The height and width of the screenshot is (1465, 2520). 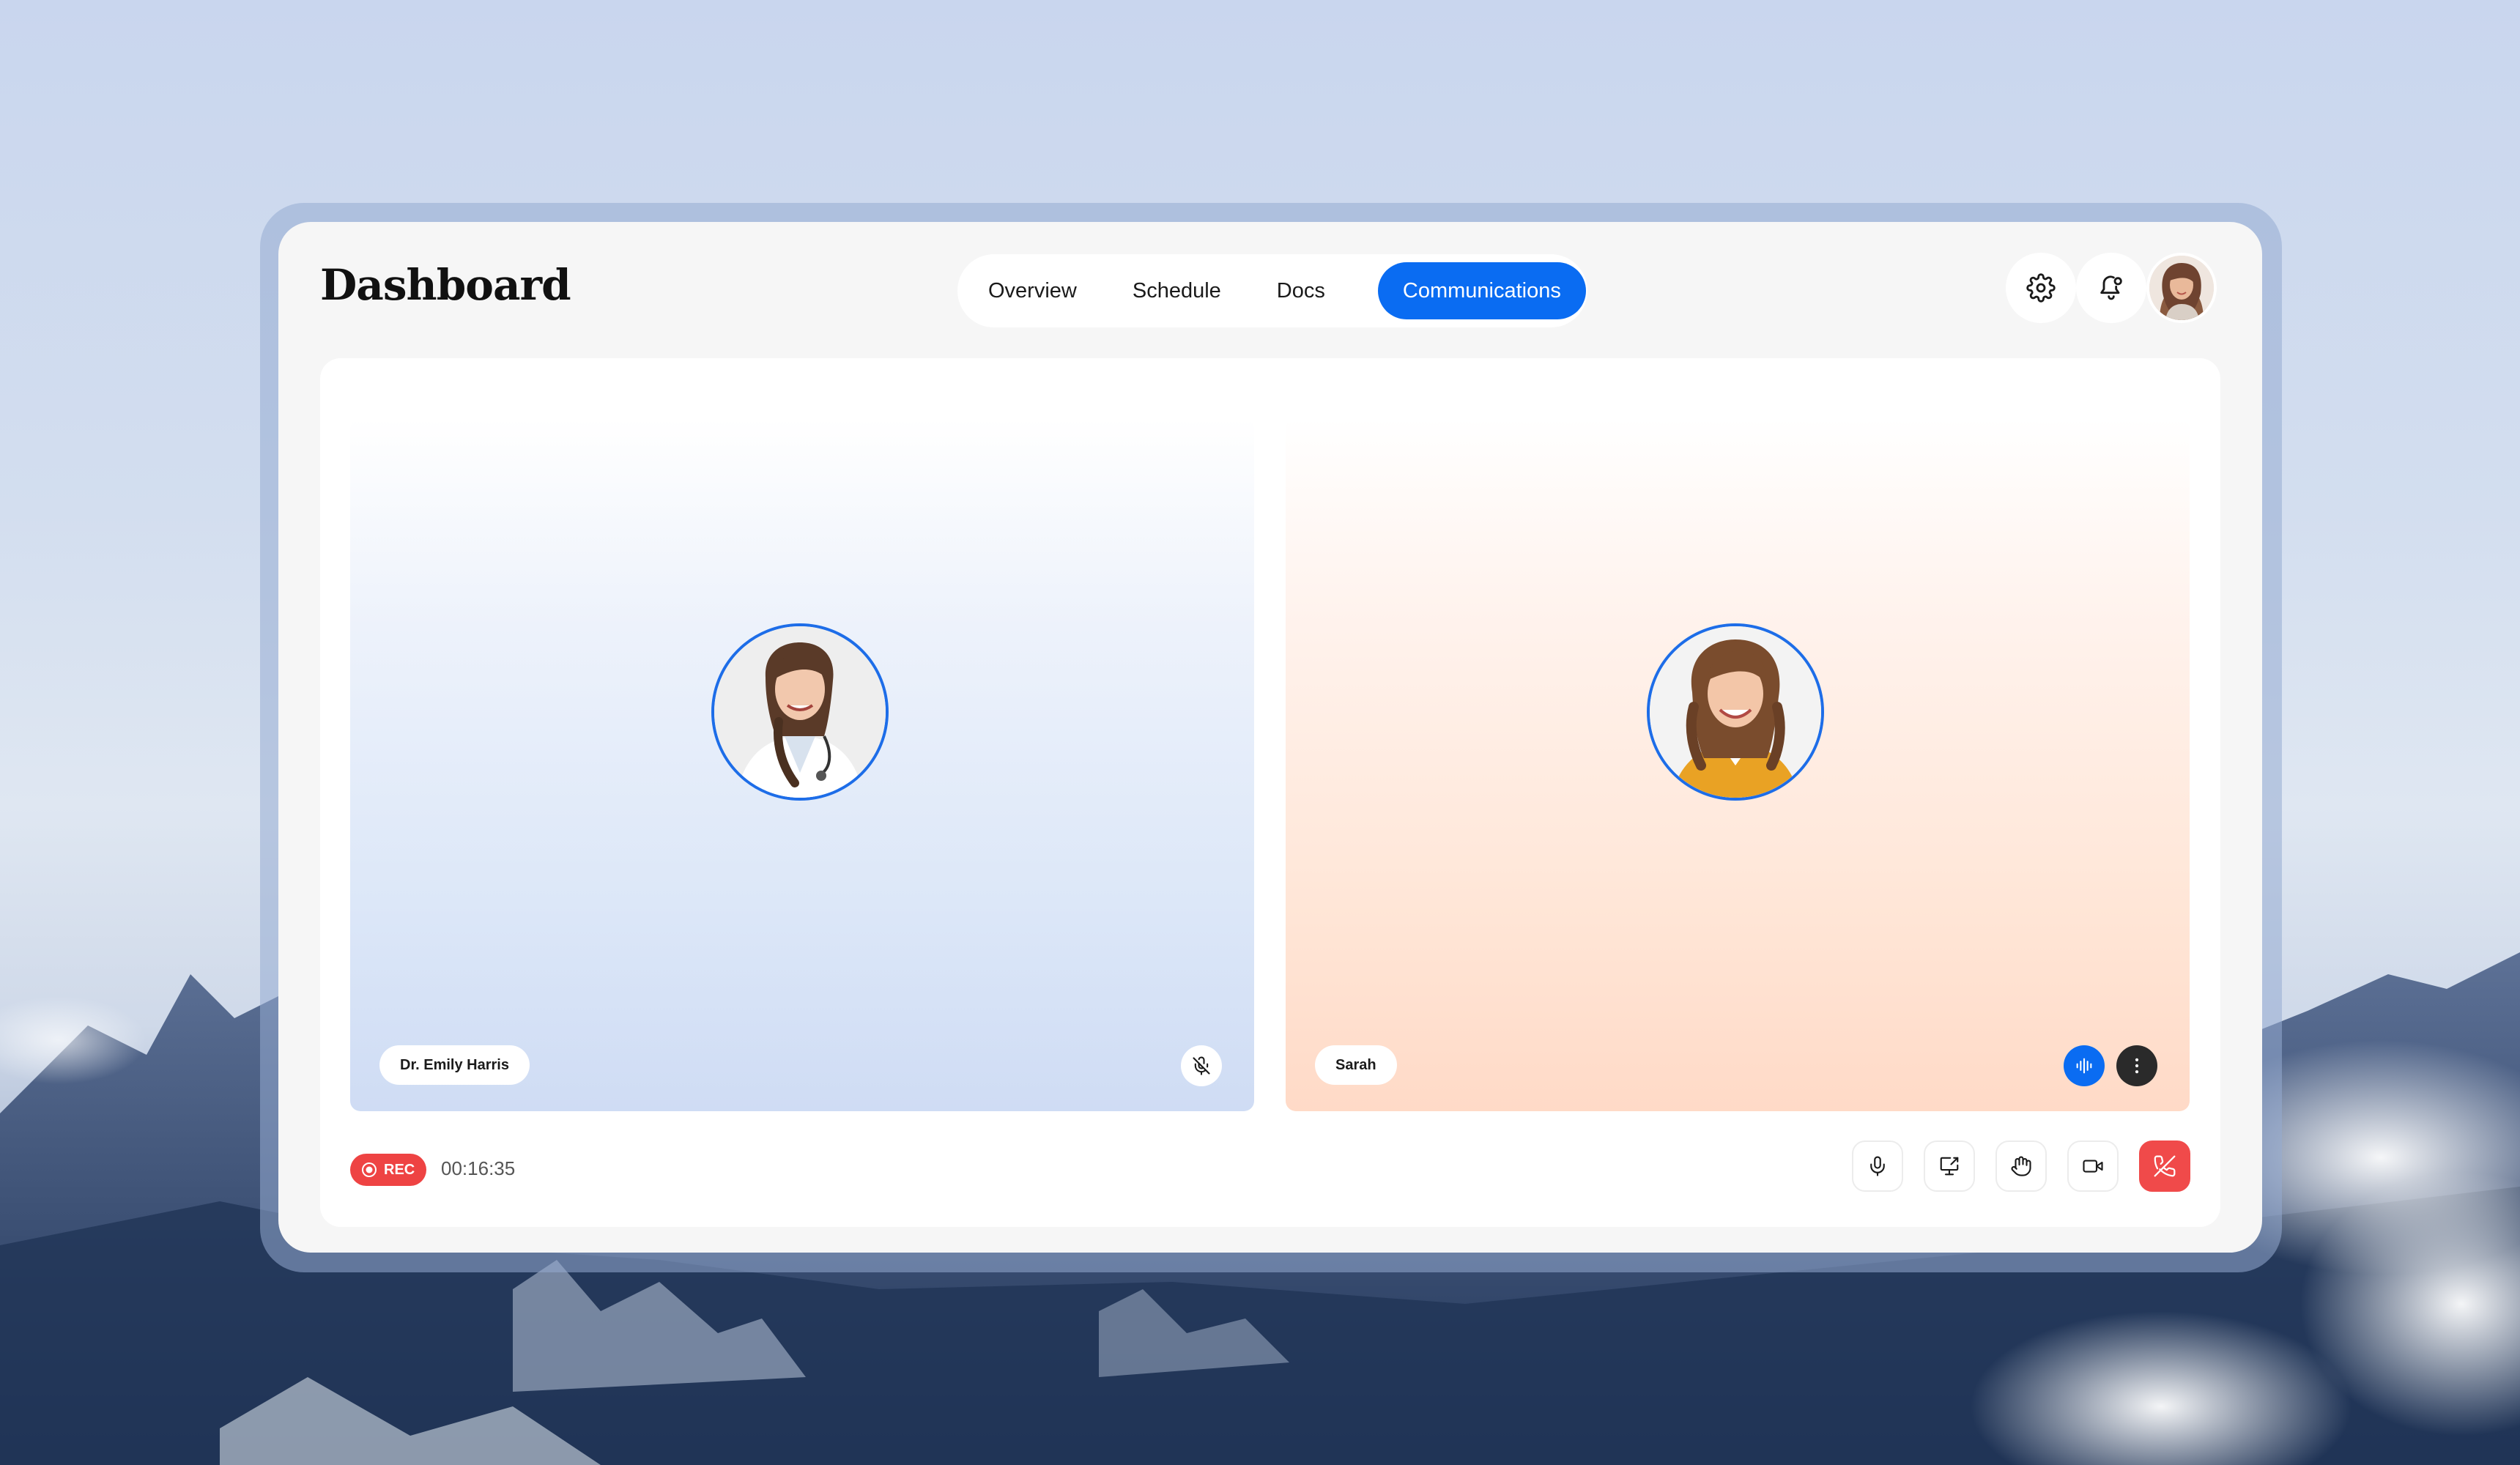 I want to click on notification-bell-icon, so click(x=2111, y=287).